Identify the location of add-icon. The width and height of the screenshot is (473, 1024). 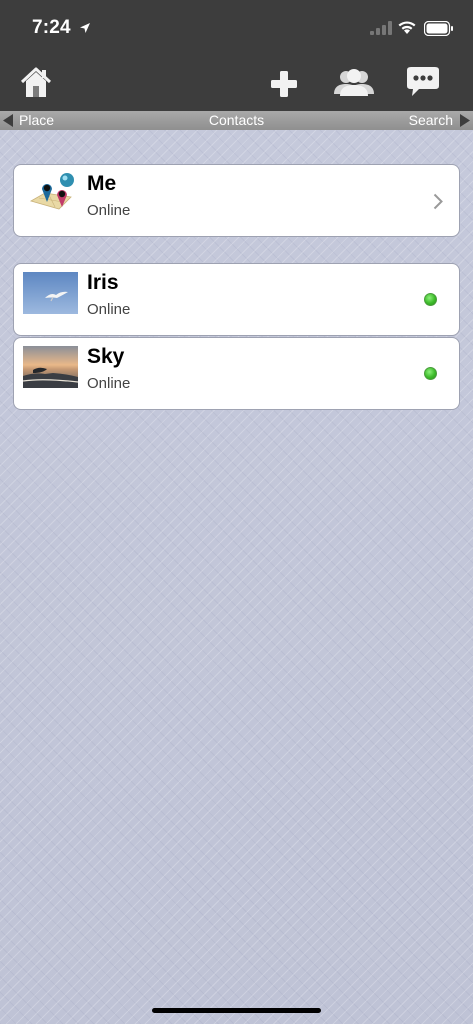
(284, 84).